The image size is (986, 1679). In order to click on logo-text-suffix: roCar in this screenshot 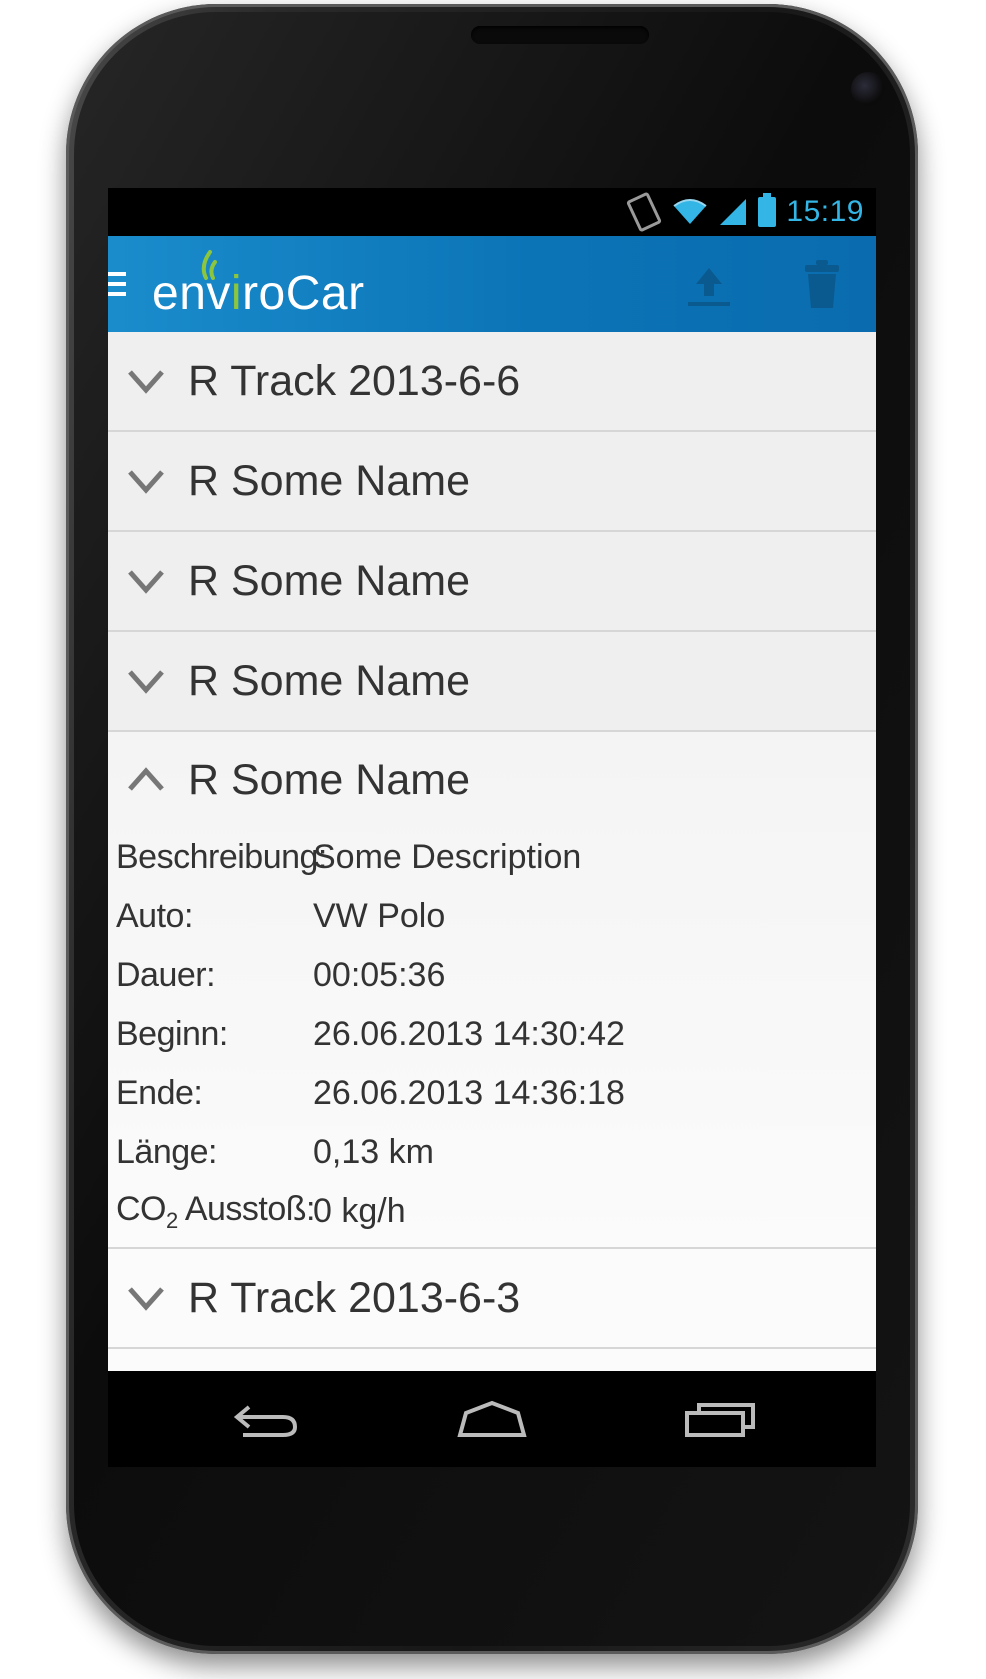, I will do `click(303, 293)`.